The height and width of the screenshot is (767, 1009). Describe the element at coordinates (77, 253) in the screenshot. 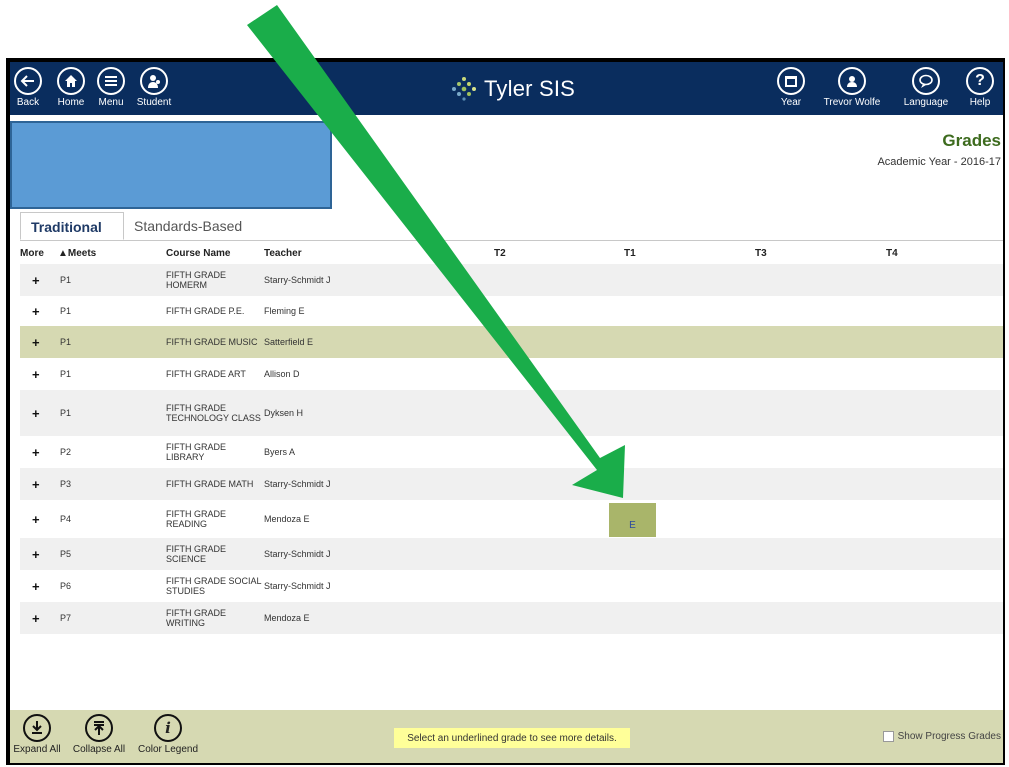

I see `col-meets: ▲Meets` at that location.